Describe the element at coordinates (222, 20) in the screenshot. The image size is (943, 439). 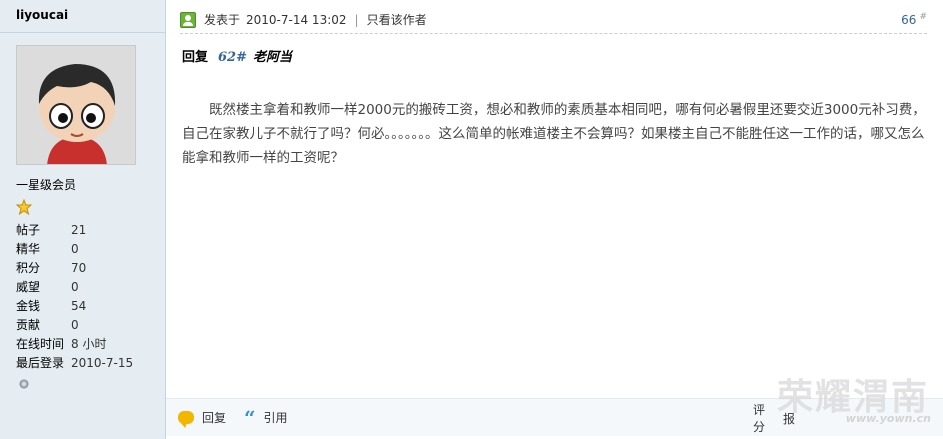
I see `posted-prefix: 发表于` at that location.